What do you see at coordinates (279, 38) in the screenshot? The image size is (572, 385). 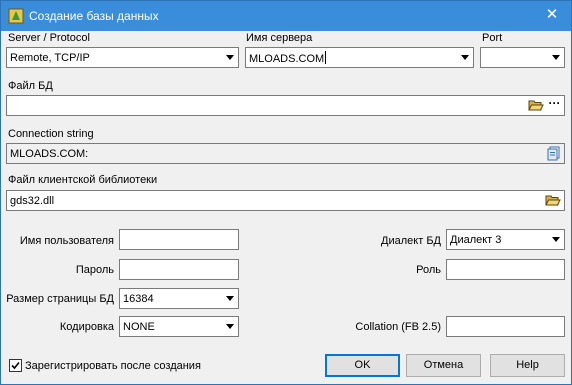 I see `server-label: Имя сервера` at bounding box center [279, 38].